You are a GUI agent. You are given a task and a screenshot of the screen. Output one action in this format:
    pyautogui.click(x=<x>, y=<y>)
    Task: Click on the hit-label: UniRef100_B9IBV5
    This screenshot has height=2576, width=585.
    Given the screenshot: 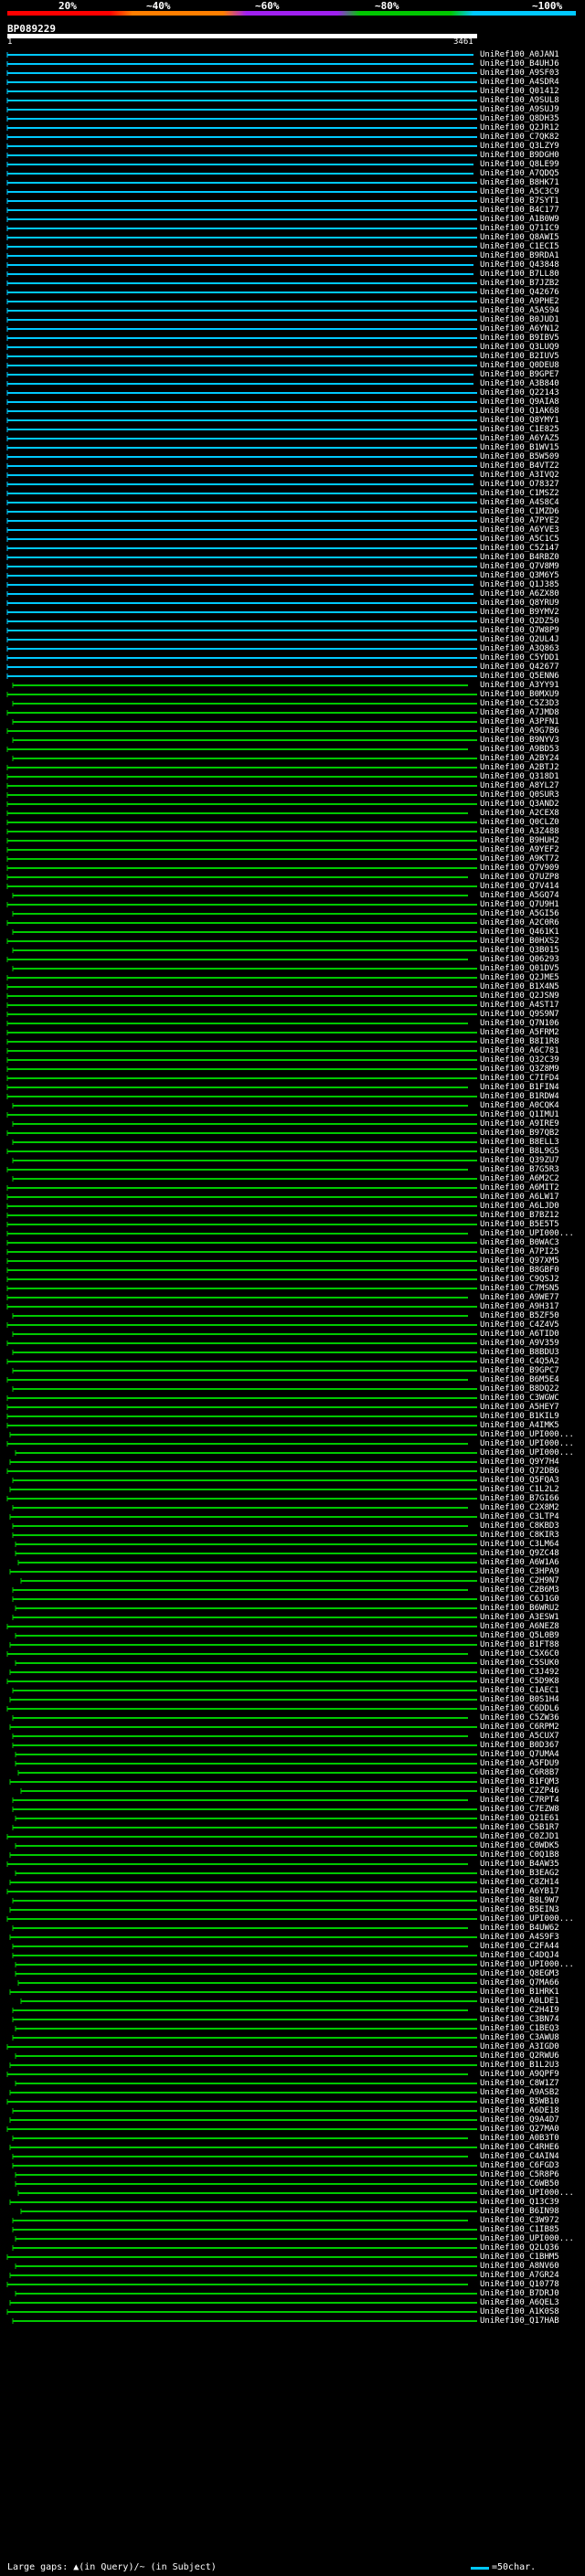 What is the action you would take?
    pyautogui.click(x=519, y=338)
    